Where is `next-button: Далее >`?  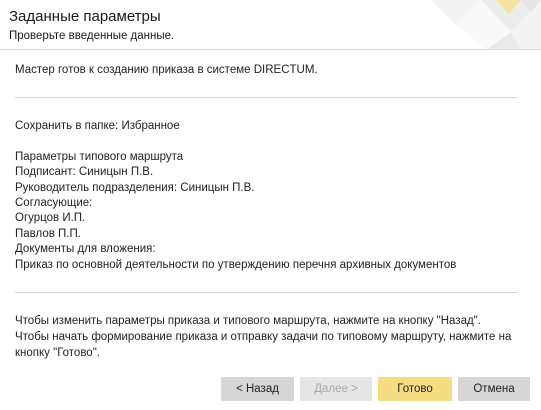 next-button: Далее > is located at coordinates (336, 389).